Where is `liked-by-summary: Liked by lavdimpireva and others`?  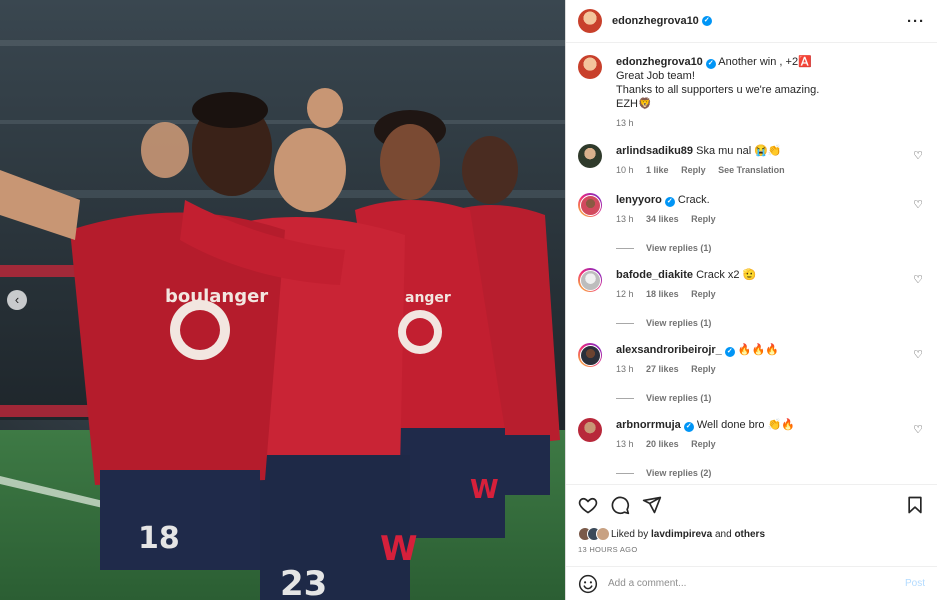
liked-by-summary: Liked by lavdimpireva and others is located at coordinates (751, 534).